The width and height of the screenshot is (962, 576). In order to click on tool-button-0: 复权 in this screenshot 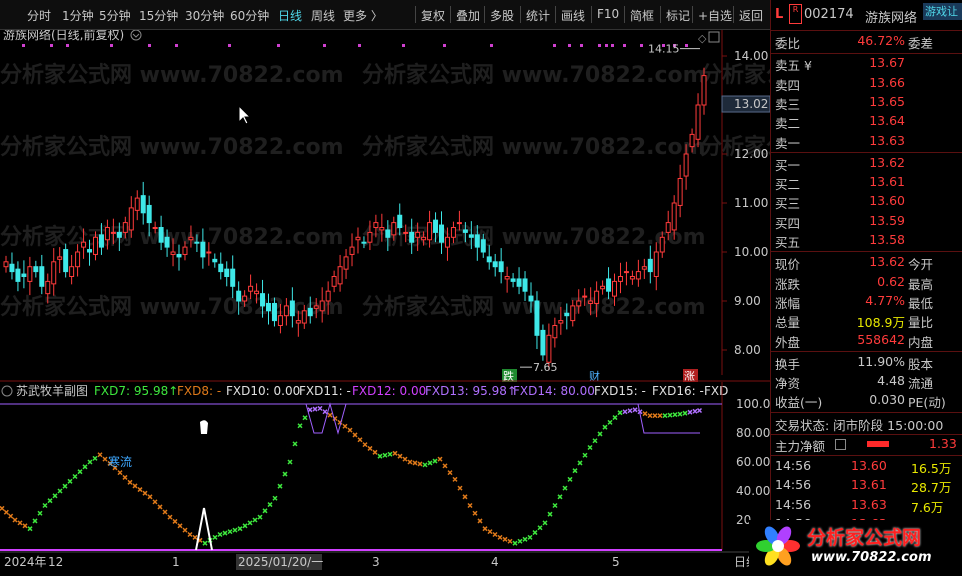, I will do `click(433, 15)`.